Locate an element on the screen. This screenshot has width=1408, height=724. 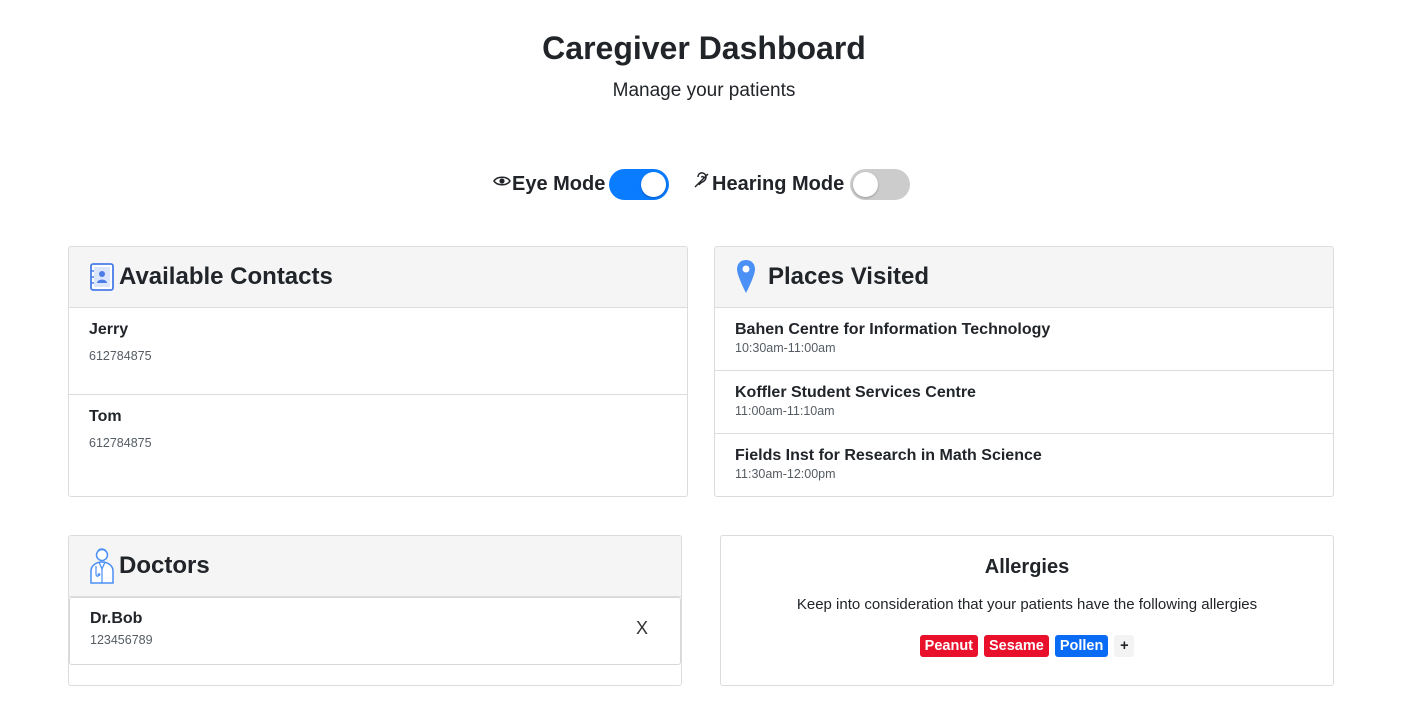
contacts-card-header: Available Contacts is located at coordinates (378, 277).